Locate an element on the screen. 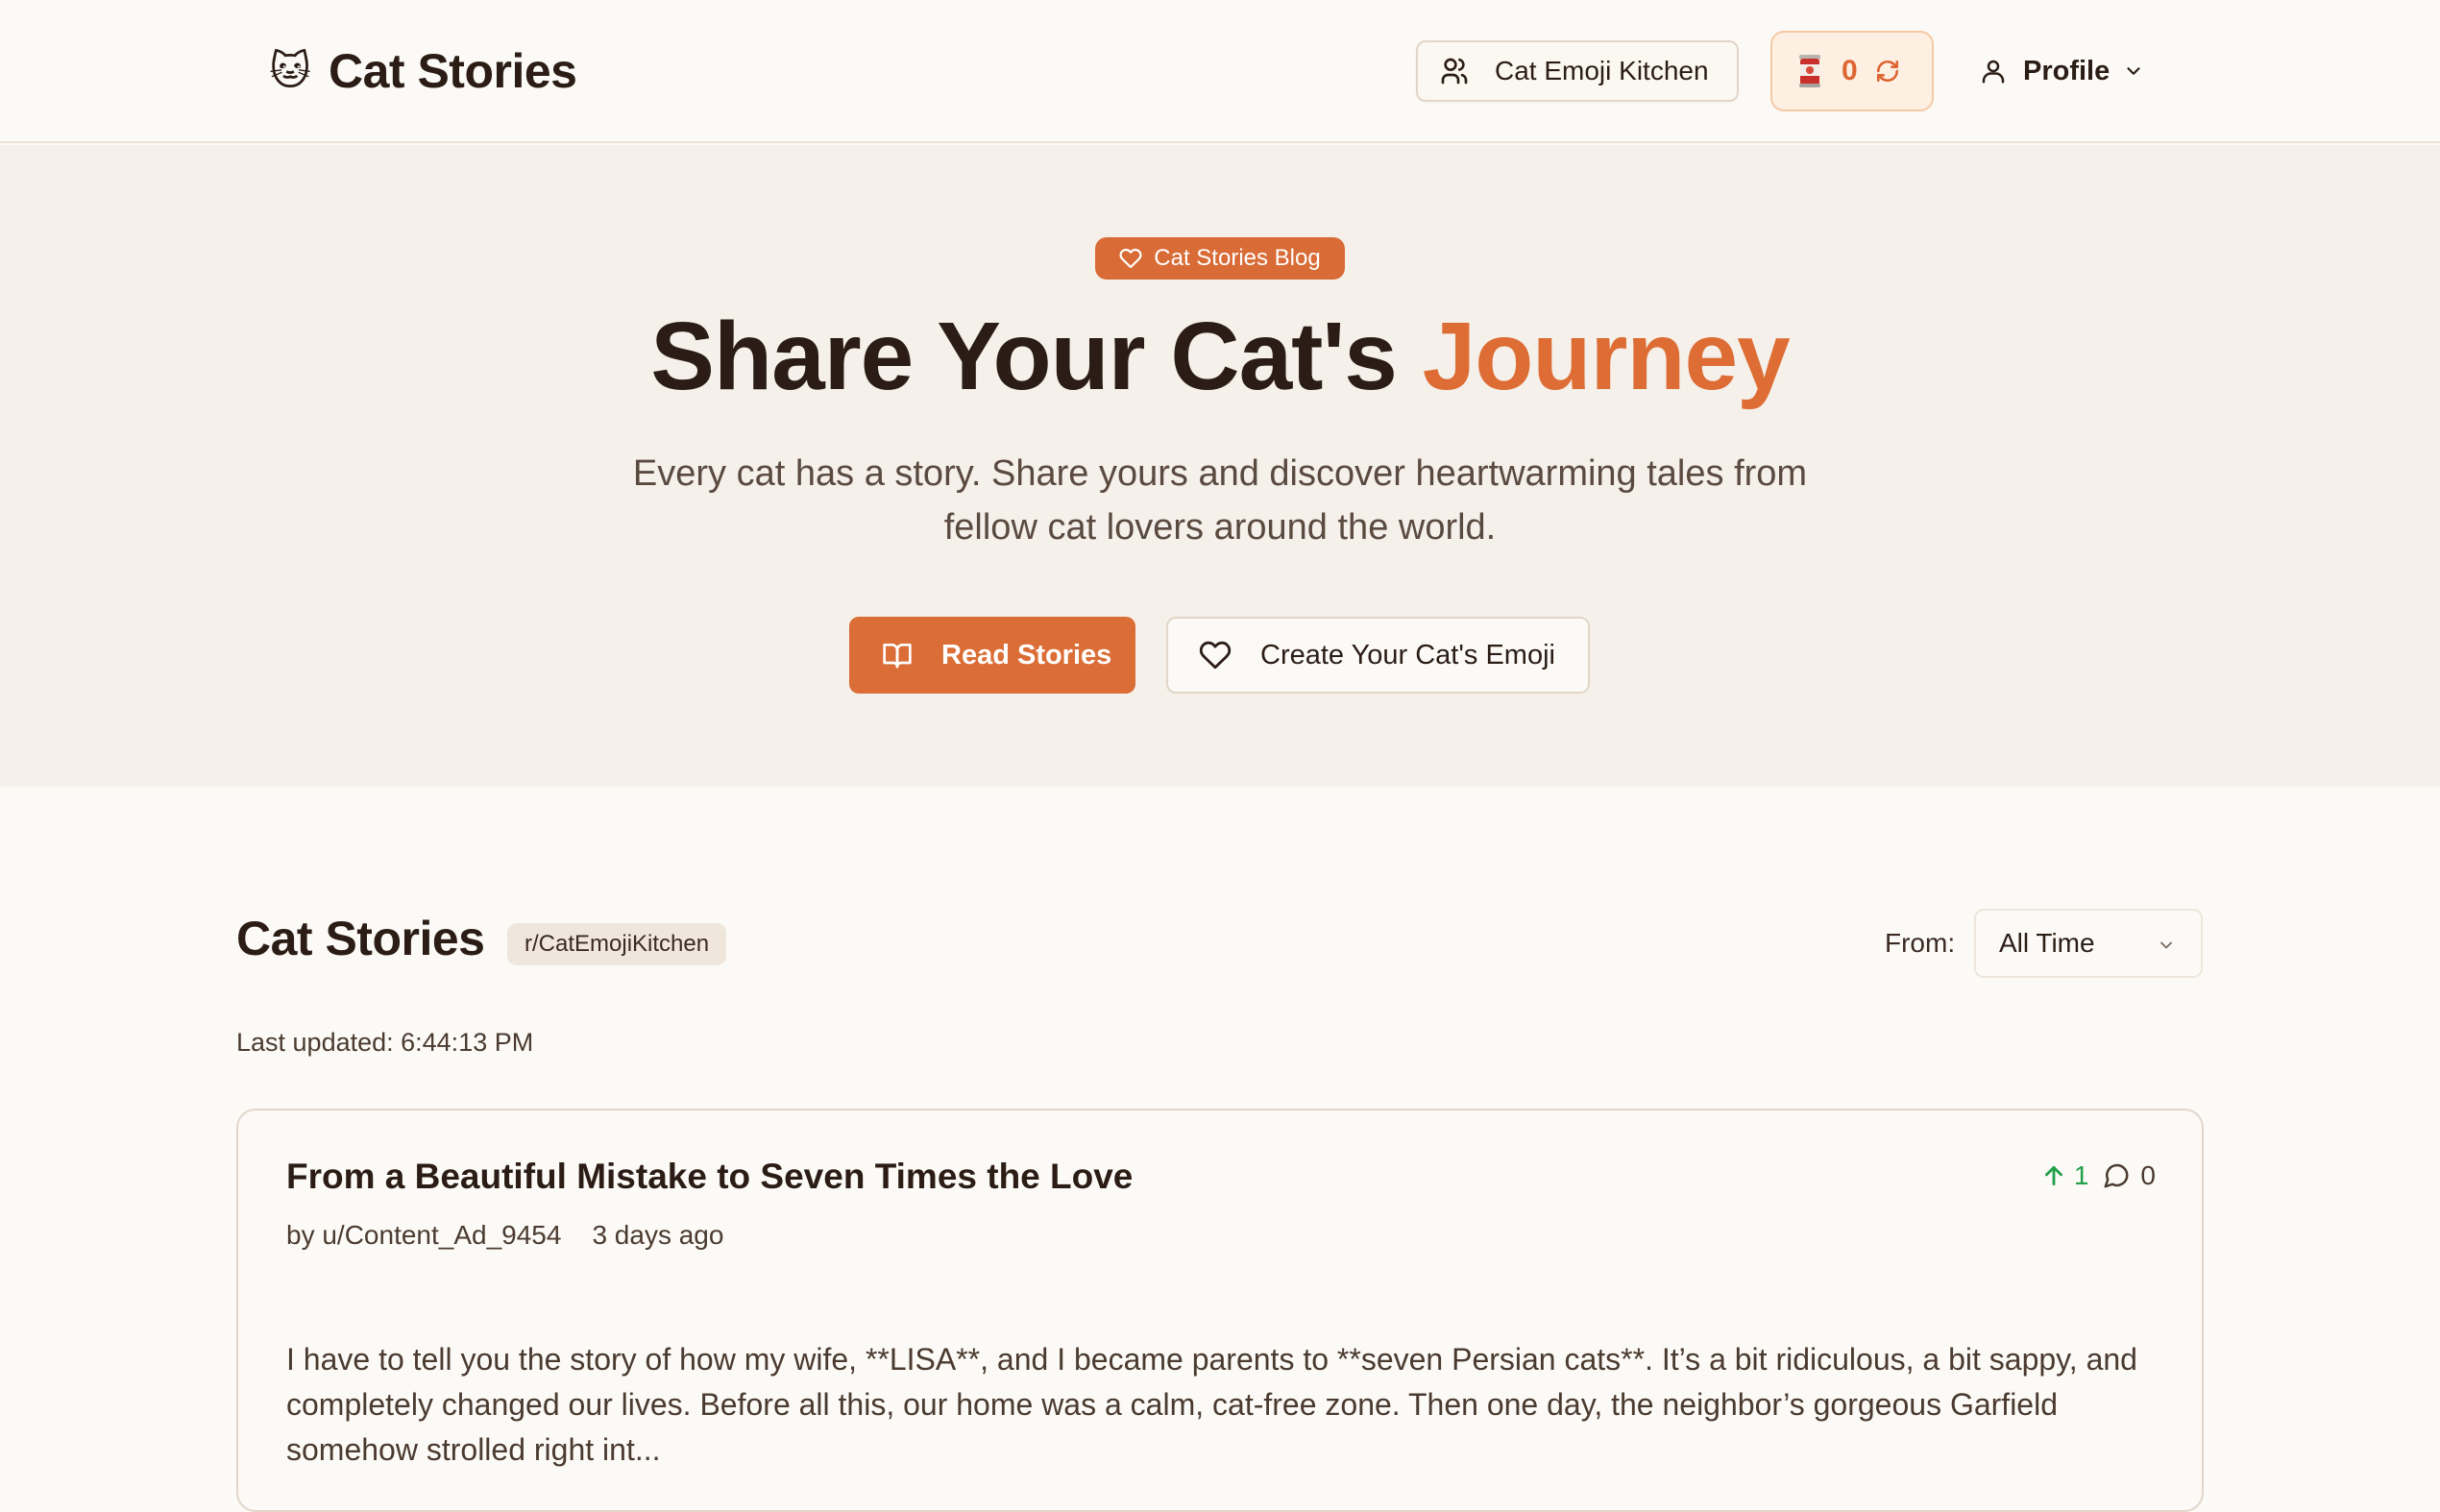  create-emoji-label: Create Your Cat's Emoji is located at coordinates (1407, 655).